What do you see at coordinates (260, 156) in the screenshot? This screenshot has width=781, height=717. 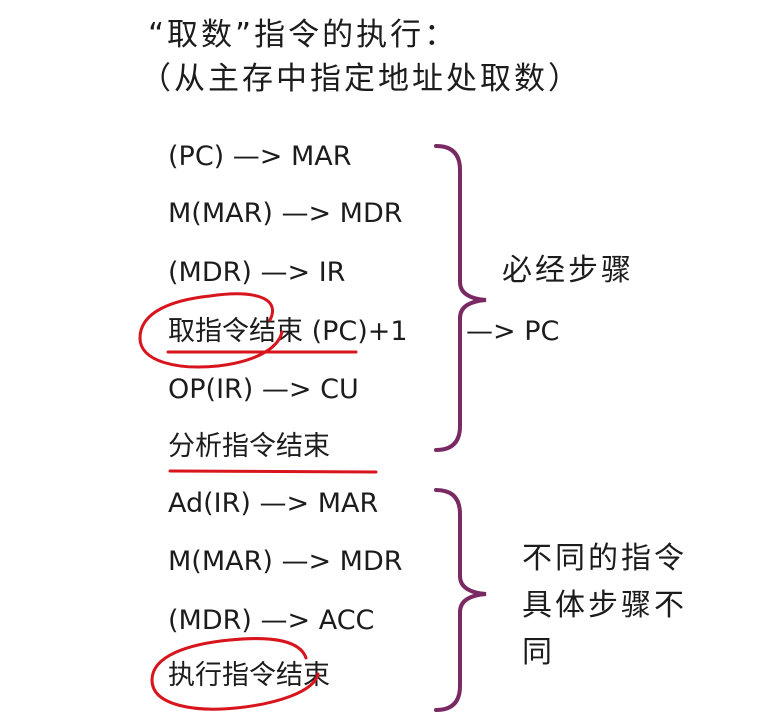 I see `step-pc-to-mar: (PC) —> MAR` at bounding box center [260, 156].